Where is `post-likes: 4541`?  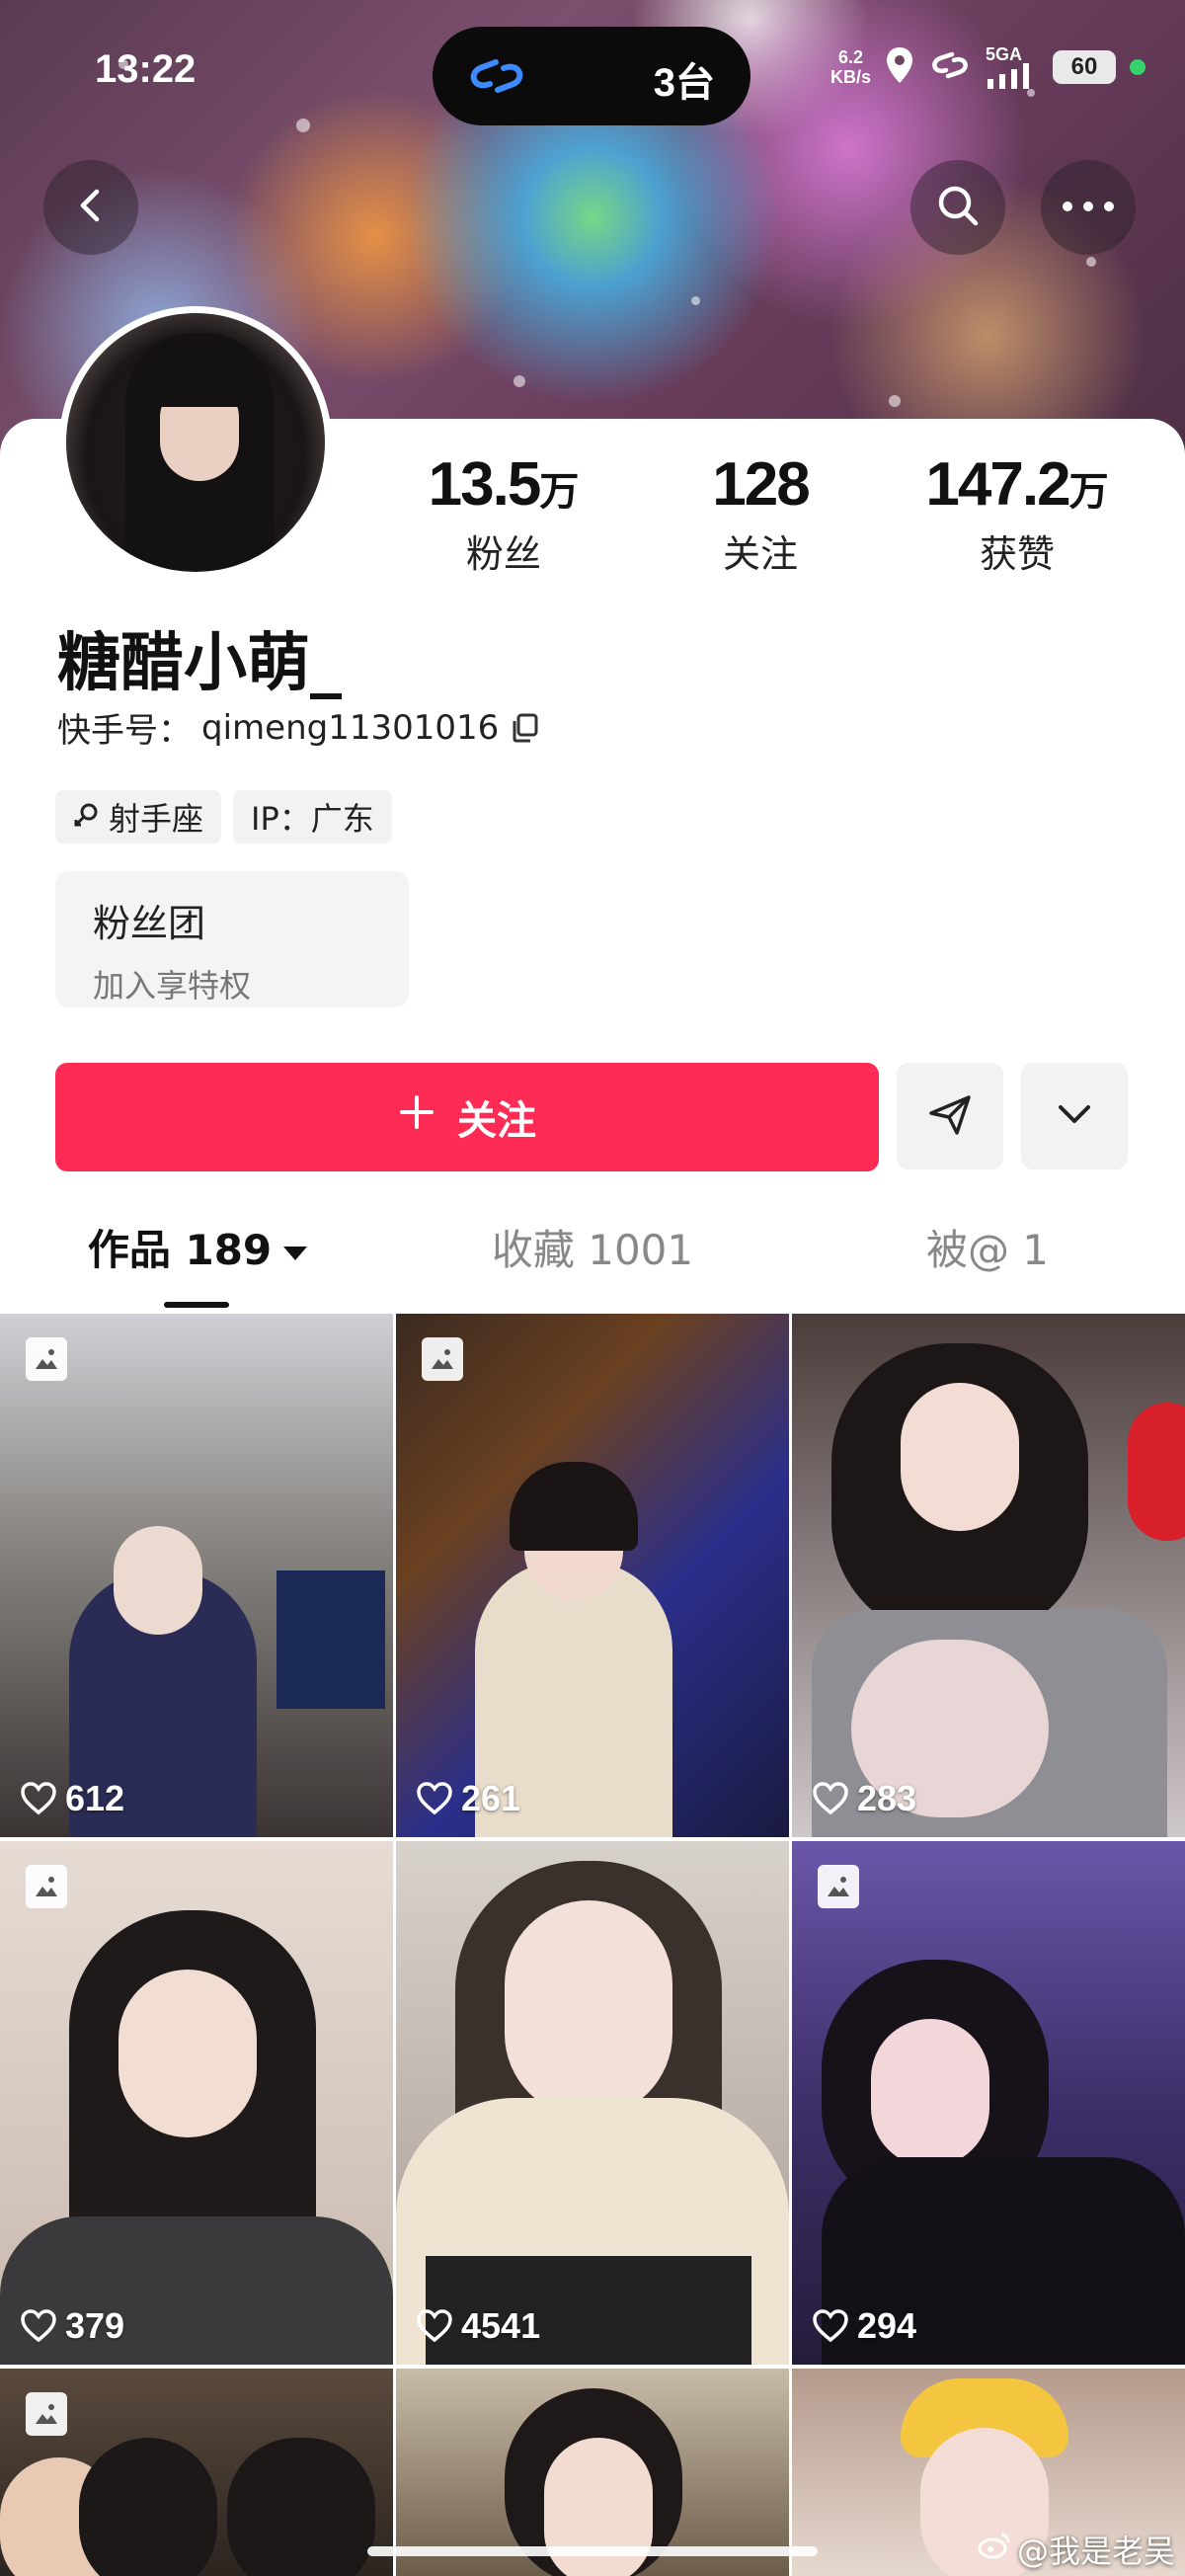
post-likes: 4541 is located at coordinates (478, 2326).